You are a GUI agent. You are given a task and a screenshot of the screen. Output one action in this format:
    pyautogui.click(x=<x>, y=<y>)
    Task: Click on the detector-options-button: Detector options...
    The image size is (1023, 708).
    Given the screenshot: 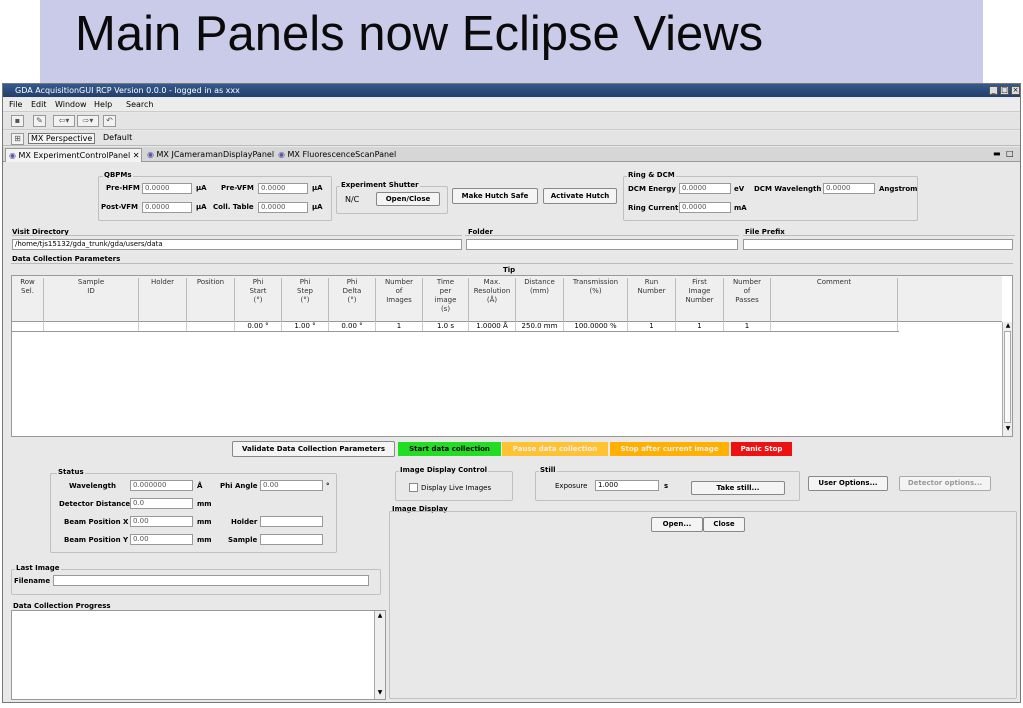 What is the action you would take?
    pyautogui.click(x=945, y=483)
    